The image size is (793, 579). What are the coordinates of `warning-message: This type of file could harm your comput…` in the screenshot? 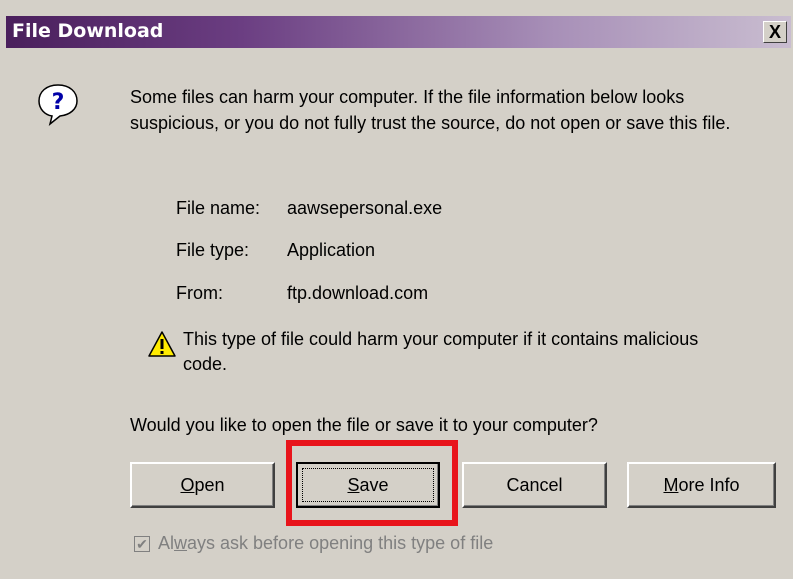 It's located at (441, 351).